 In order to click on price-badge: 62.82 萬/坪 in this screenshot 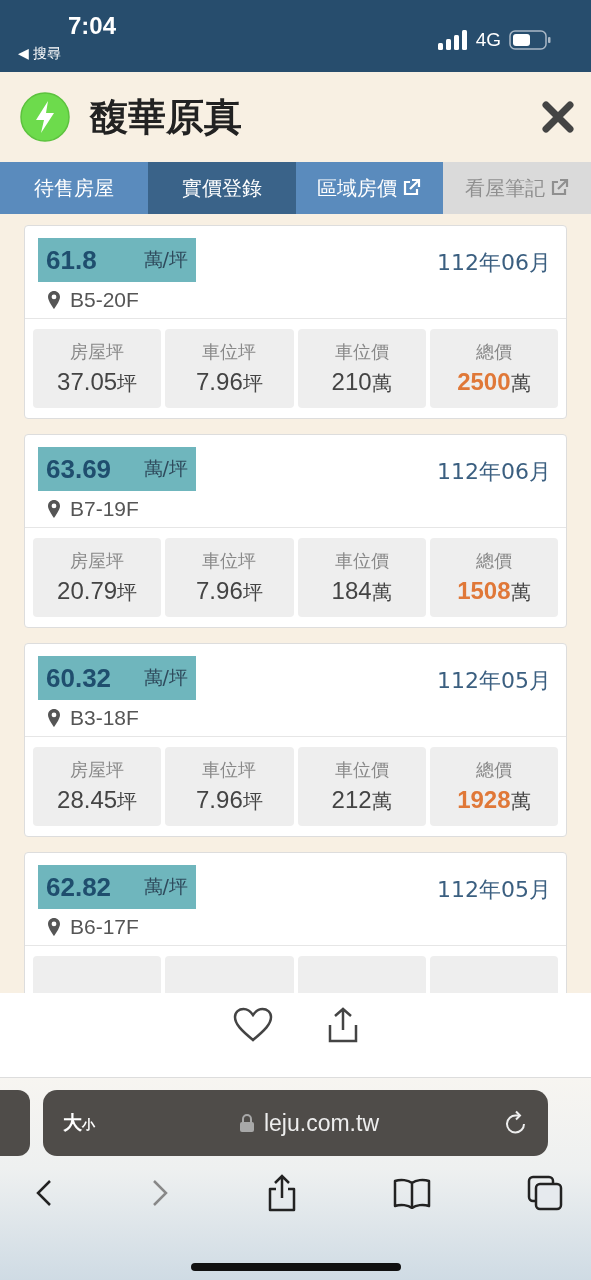, I will do `click(117, 887)`.